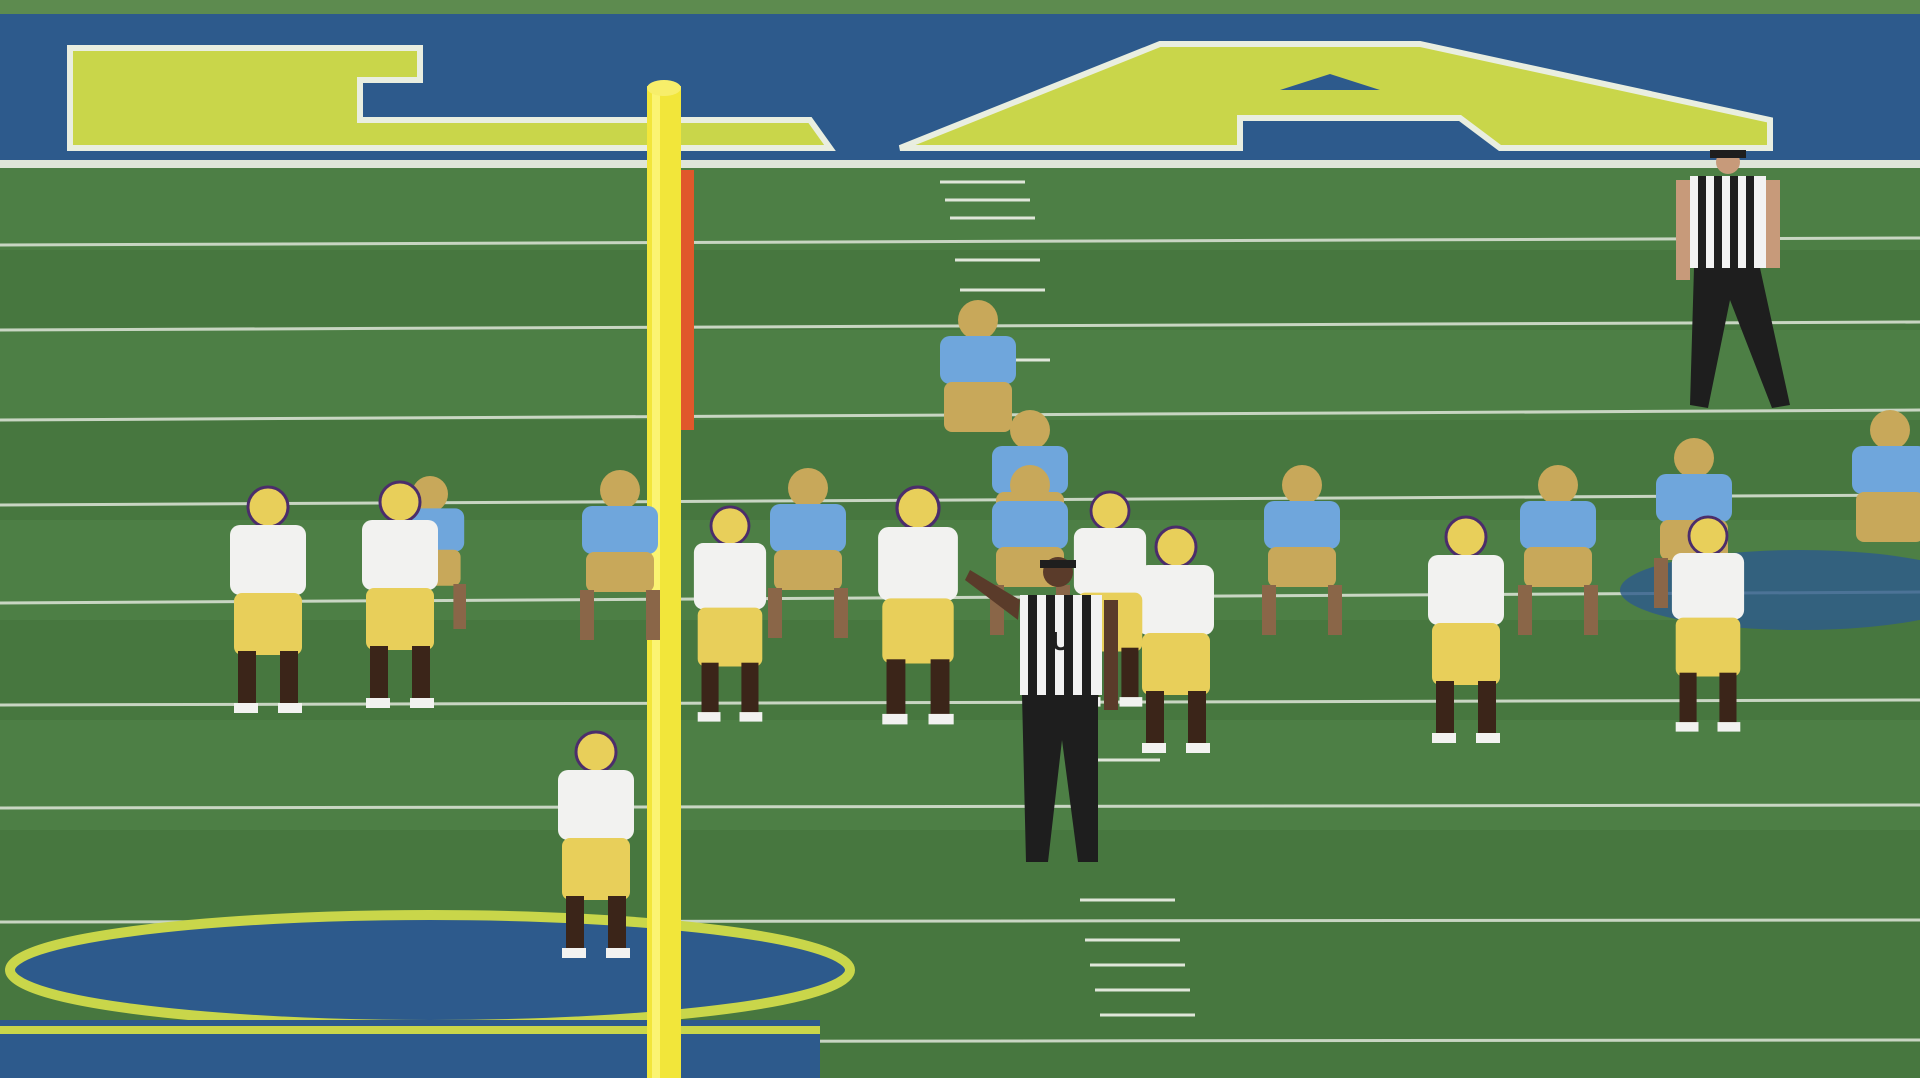 The width and height of the screenshot is (1920, 1078). What do you see at coordinates (427, 994) in the screenshot?
I see `field-logo-bottom-left` at bounding box center [427, 994].